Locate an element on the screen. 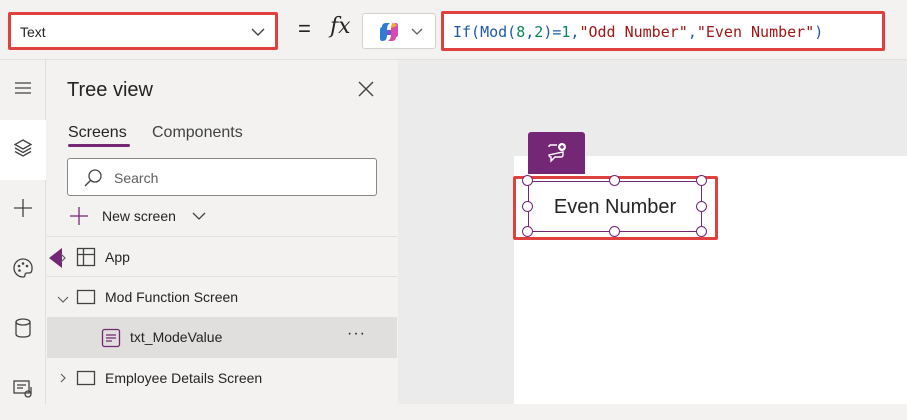  comment-add-icon is located at coordinates (557, 155).